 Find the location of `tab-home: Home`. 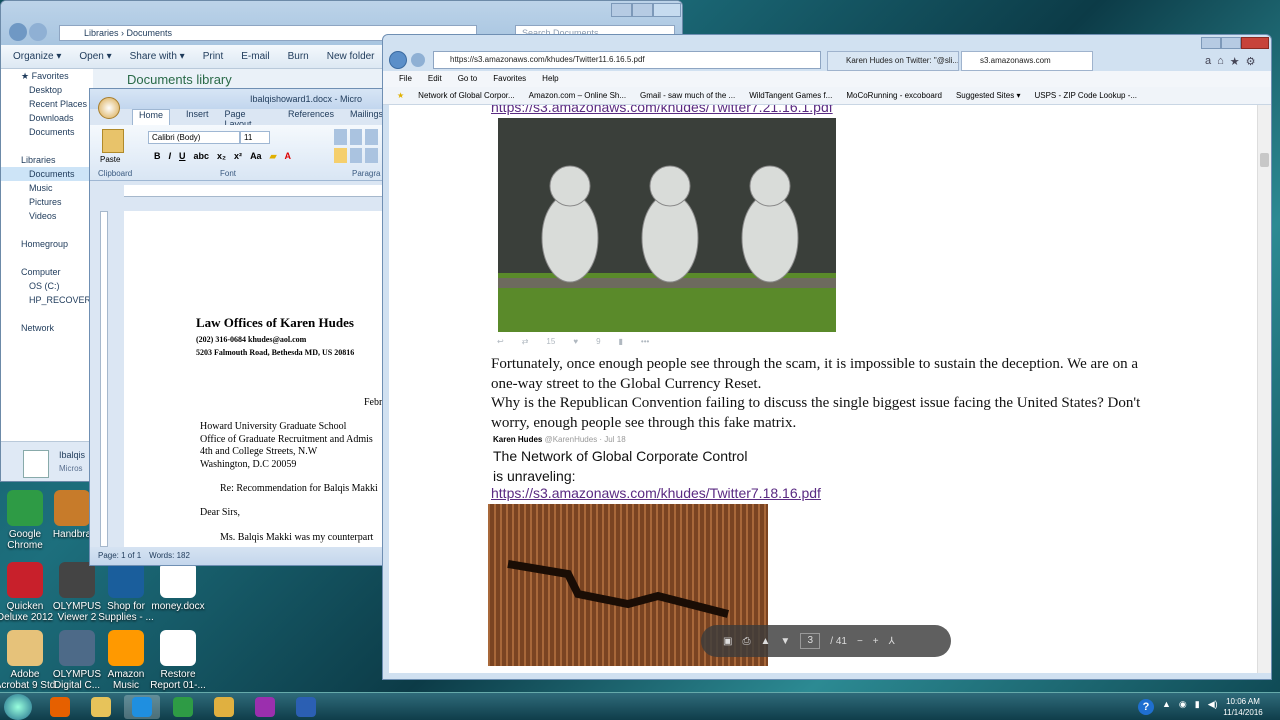

tab-home: Home is located at coordinates (151, 117).